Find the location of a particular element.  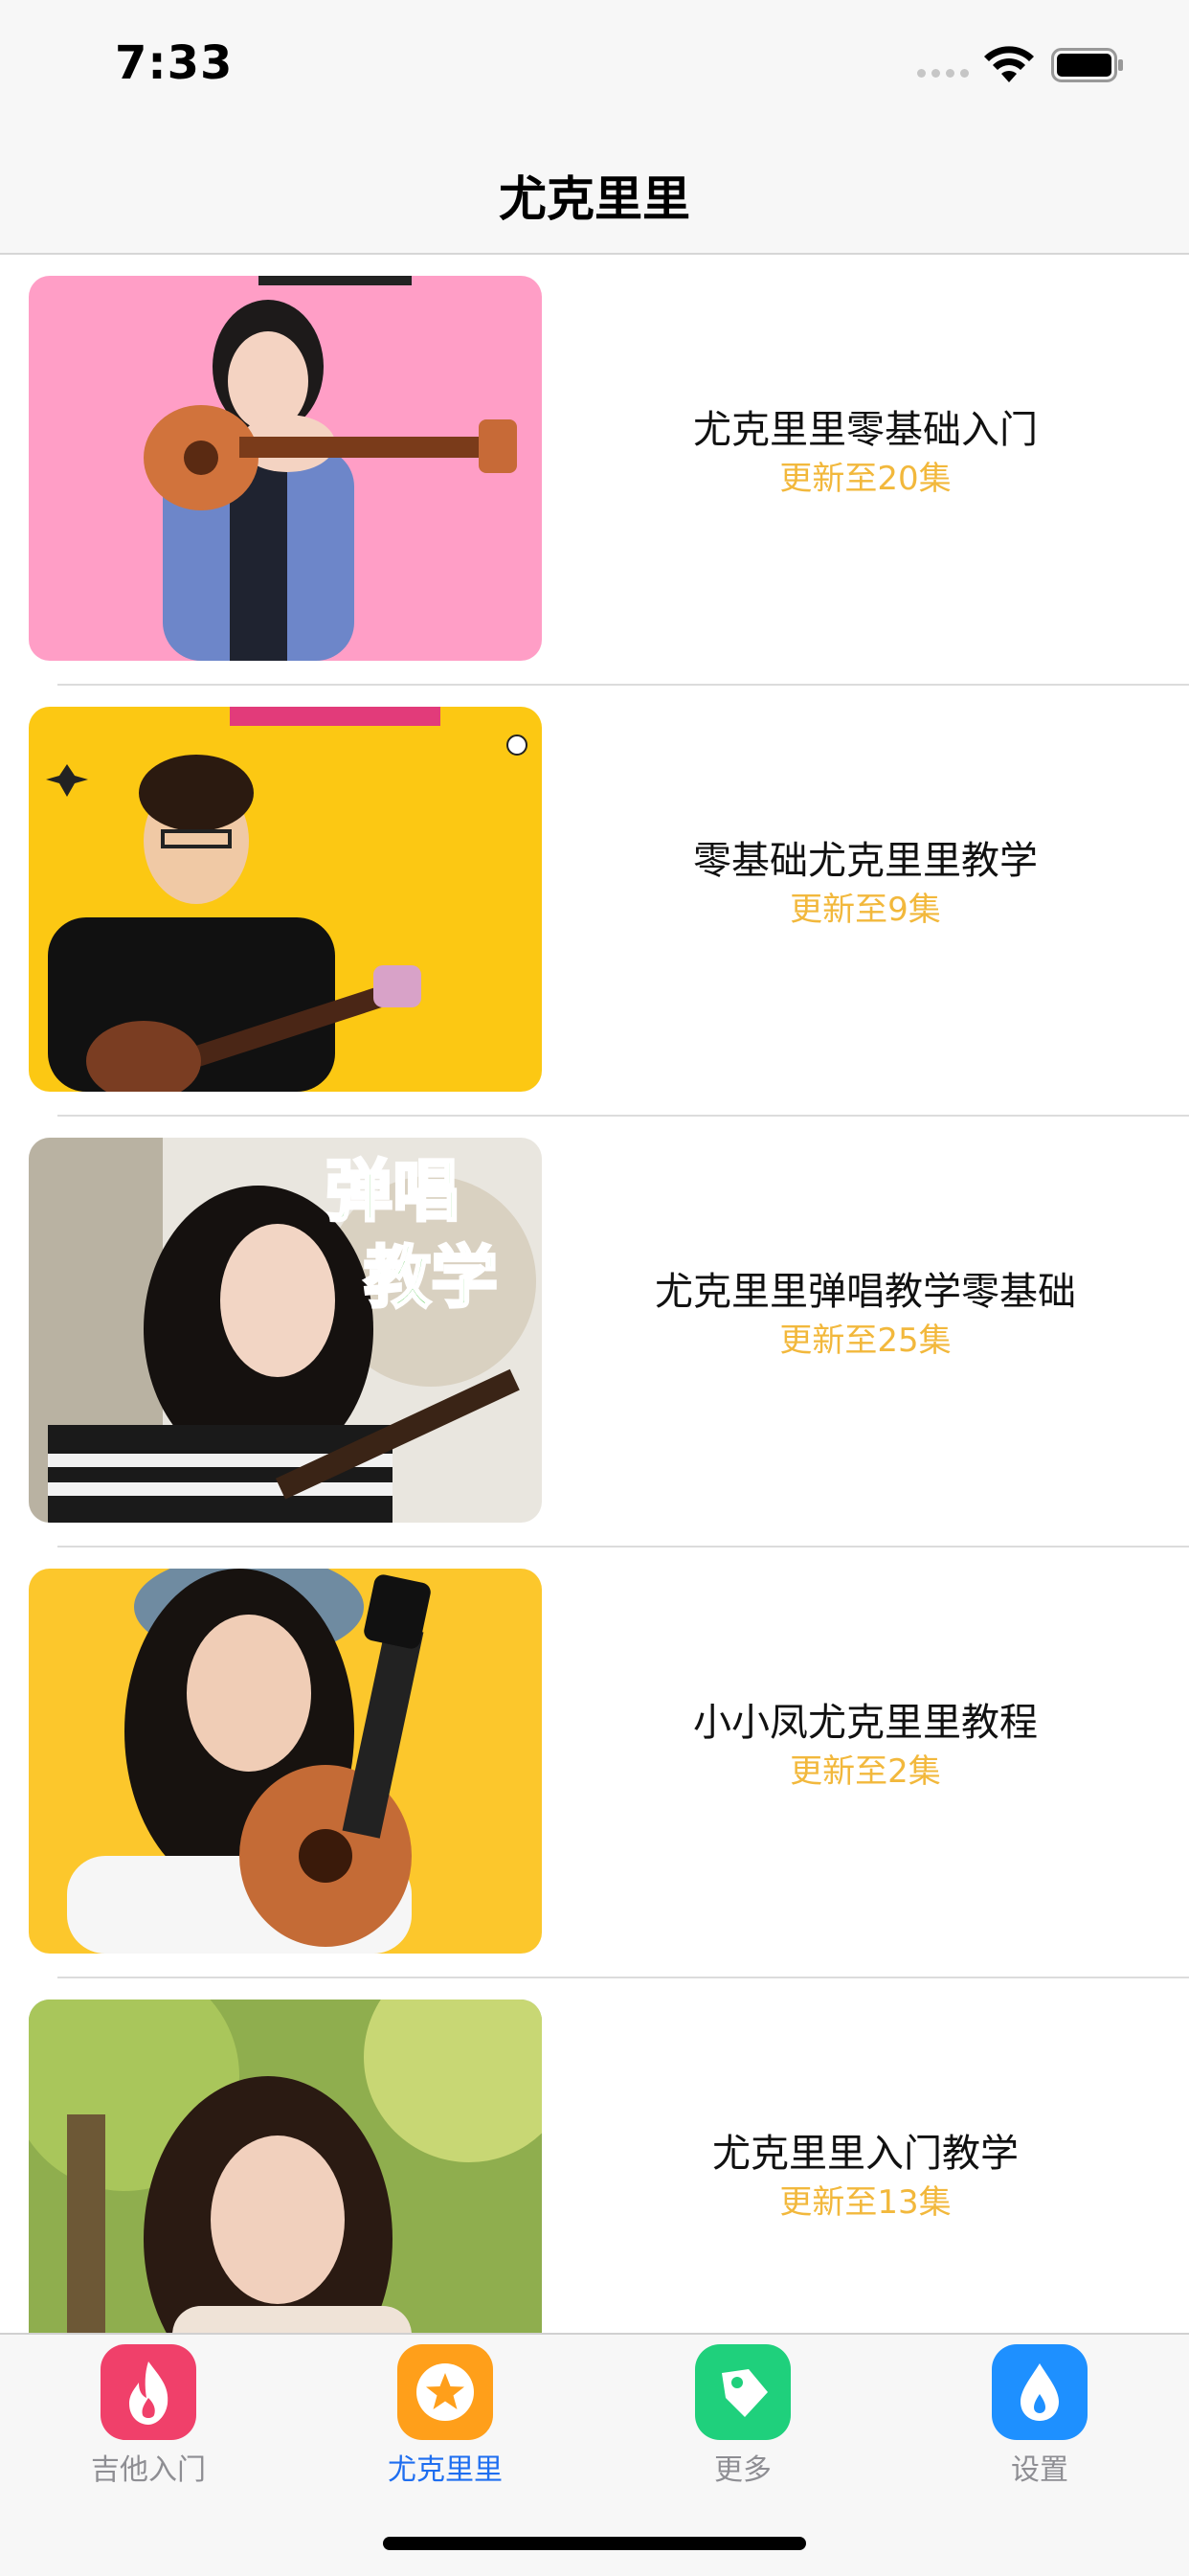

tab-ukulele: 尤克里里 is located at coordinates (445, 2411).